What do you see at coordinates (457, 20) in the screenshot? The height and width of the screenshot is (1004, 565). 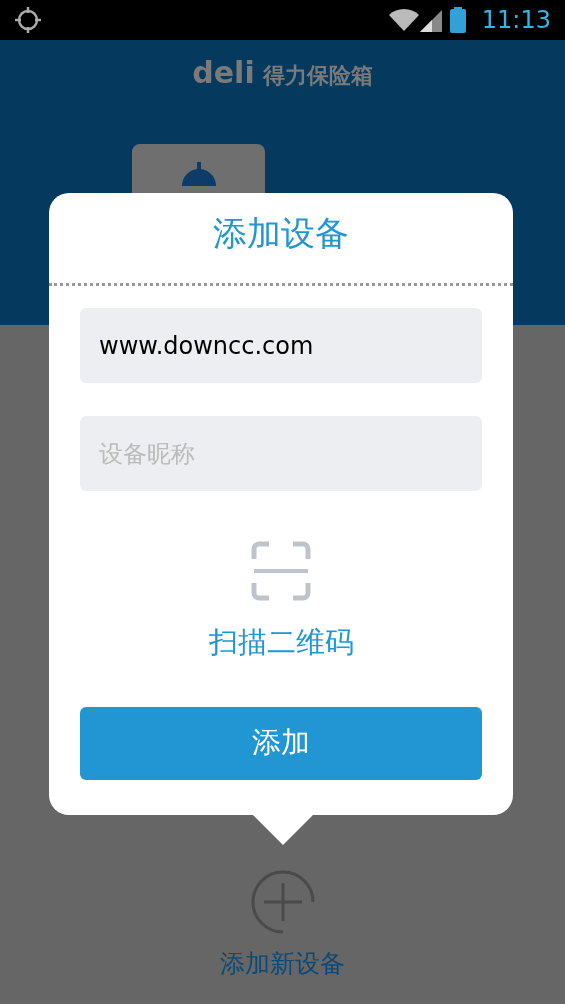 I see `battery-icon` at bounding box center [457, 20].